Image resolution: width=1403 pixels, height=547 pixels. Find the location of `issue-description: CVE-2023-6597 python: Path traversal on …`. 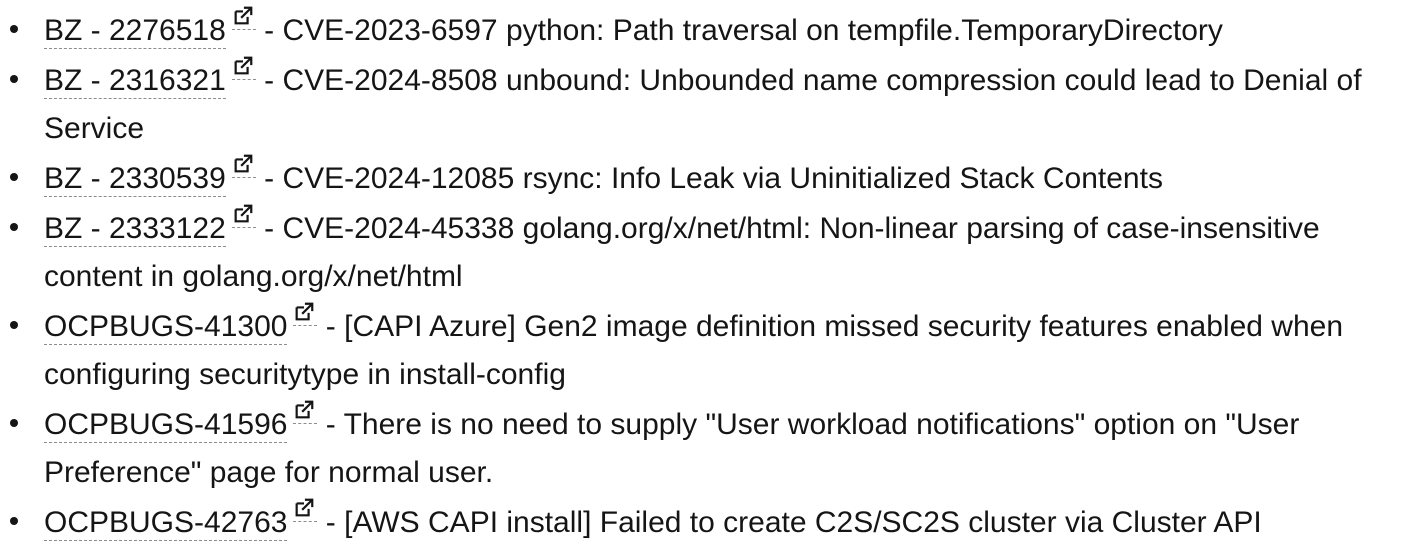

issue-description: CVE-2023-6597 python: Path traversal on … is located at coordinates (752, 30).